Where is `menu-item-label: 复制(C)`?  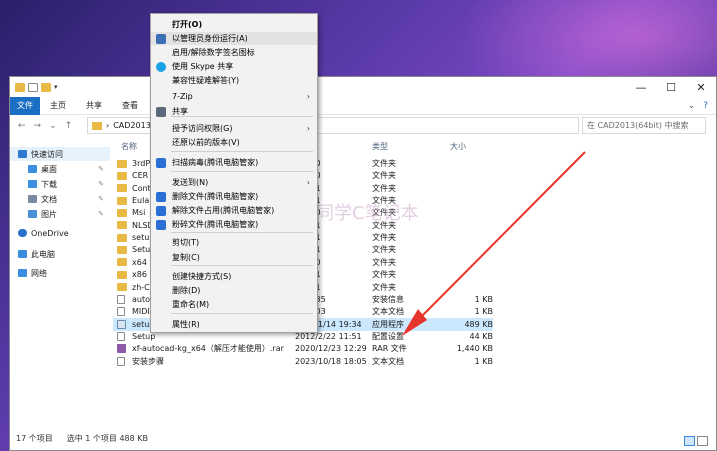
menu-item-label: 复制(C) is located at coordinates (186, 257).